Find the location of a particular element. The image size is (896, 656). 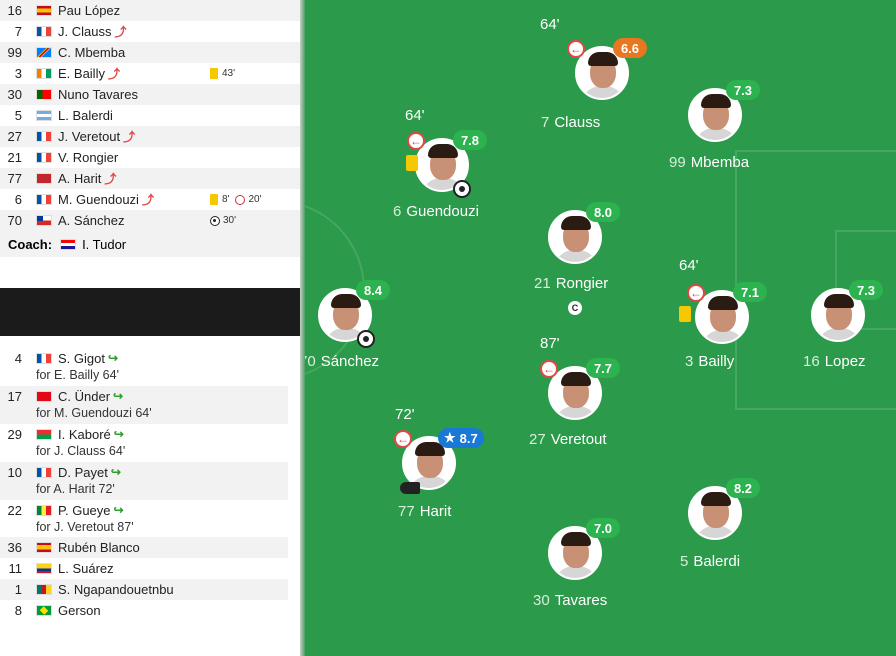

player-name: S. Gigot is located at coordinates (81, 358).